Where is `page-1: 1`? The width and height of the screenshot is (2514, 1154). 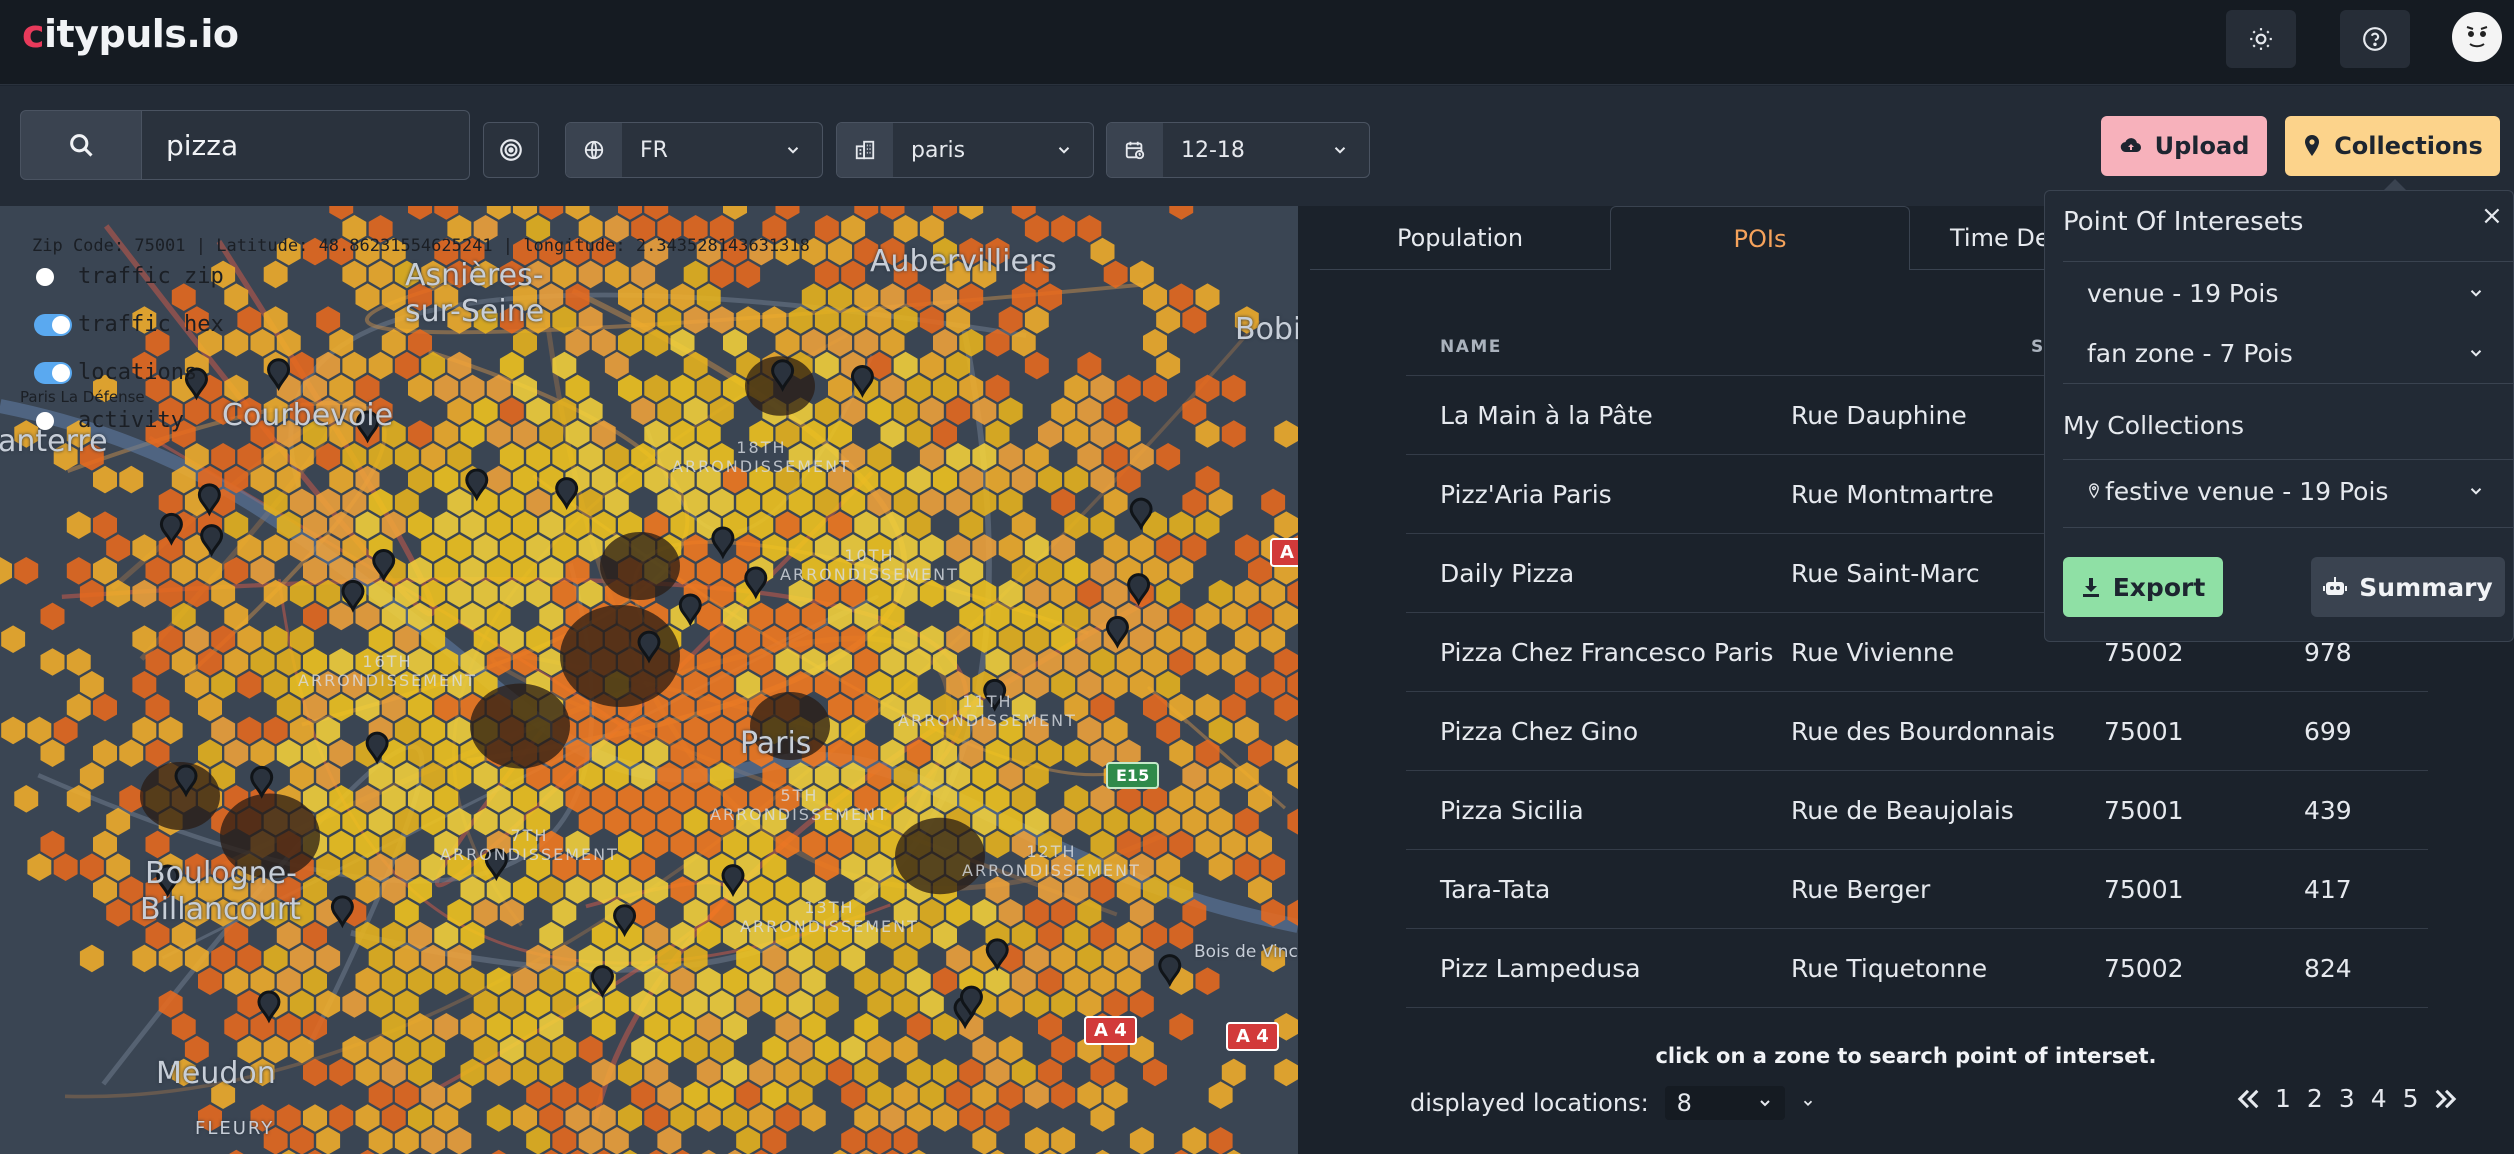
page-1: 1 is located at coordinates (2283, 1098).